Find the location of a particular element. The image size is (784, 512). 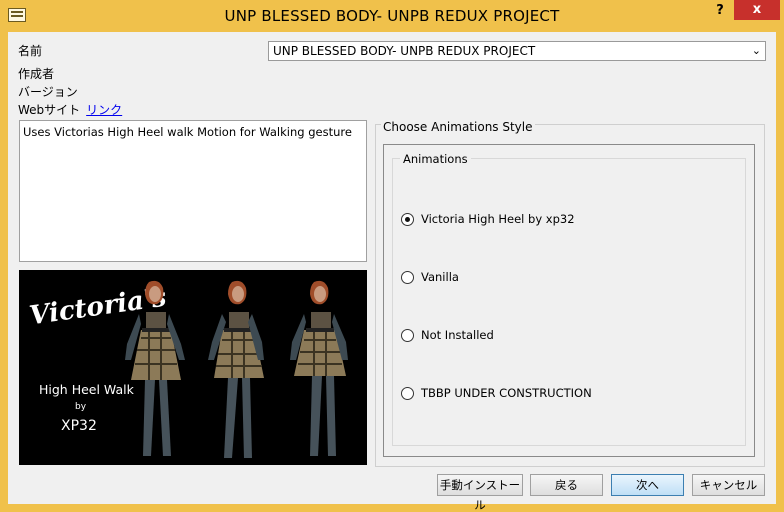

title-bar: UNP BLESSED BODY- UNPB REDUX PROJECT ? x is located at coordinates (392, 16).